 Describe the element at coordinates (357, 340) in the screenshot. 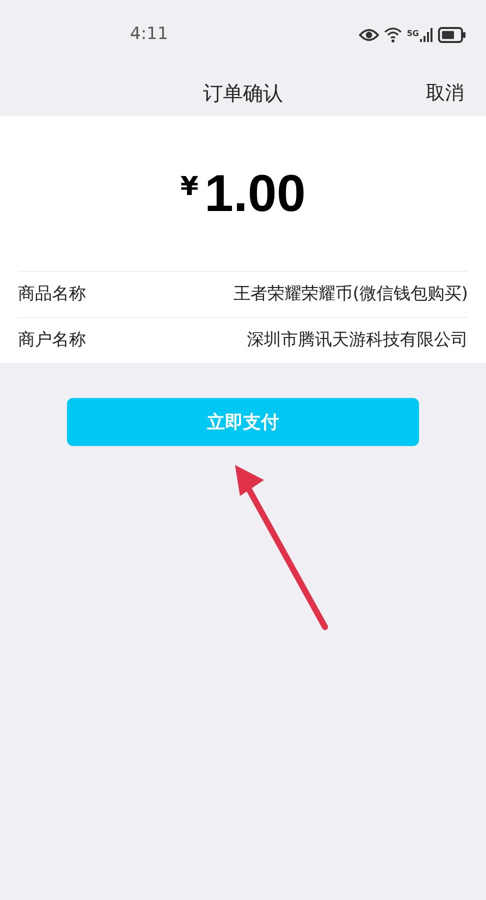

I see `detail-value: 深圳市腾讯天游科技有限公司` at that location.